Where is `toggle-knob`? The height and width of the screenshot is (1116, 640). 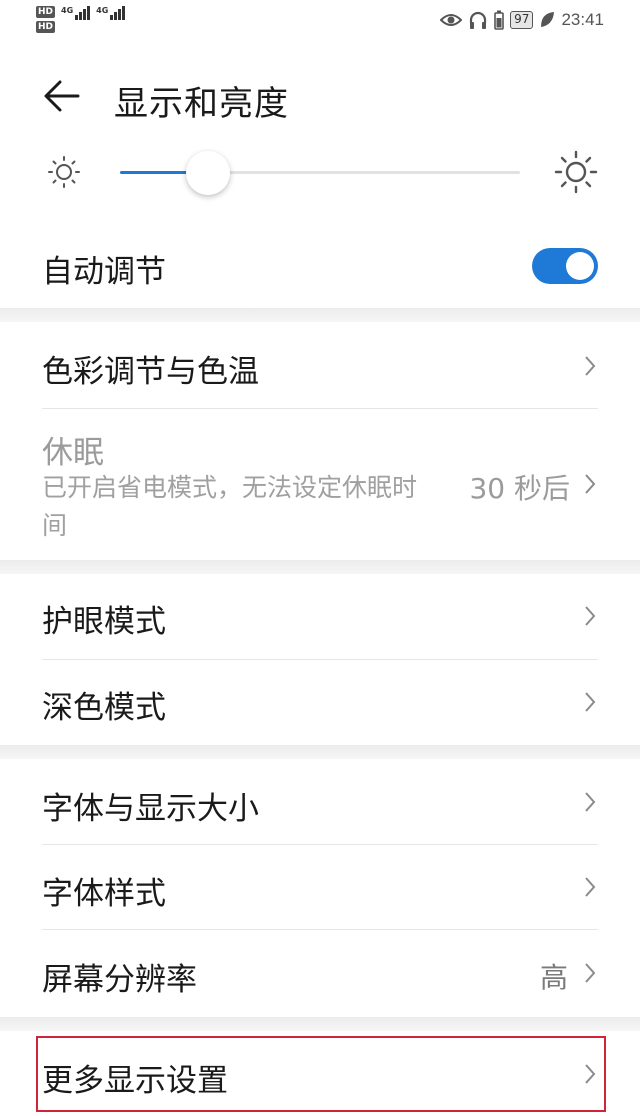 toggle-knob is located at coordinates (580, 266).